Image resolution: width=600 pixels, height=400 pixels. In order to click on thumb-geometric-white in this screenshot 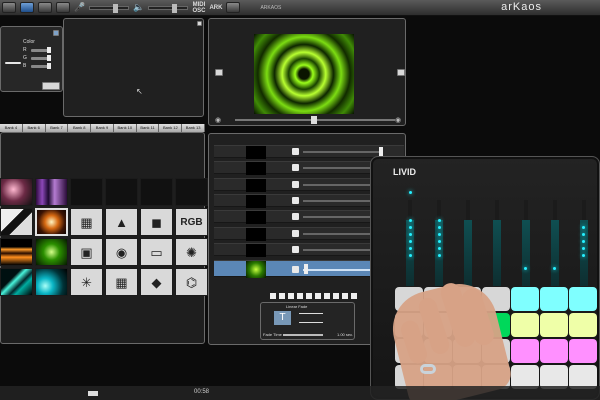, I will do `click(16, 222)`.